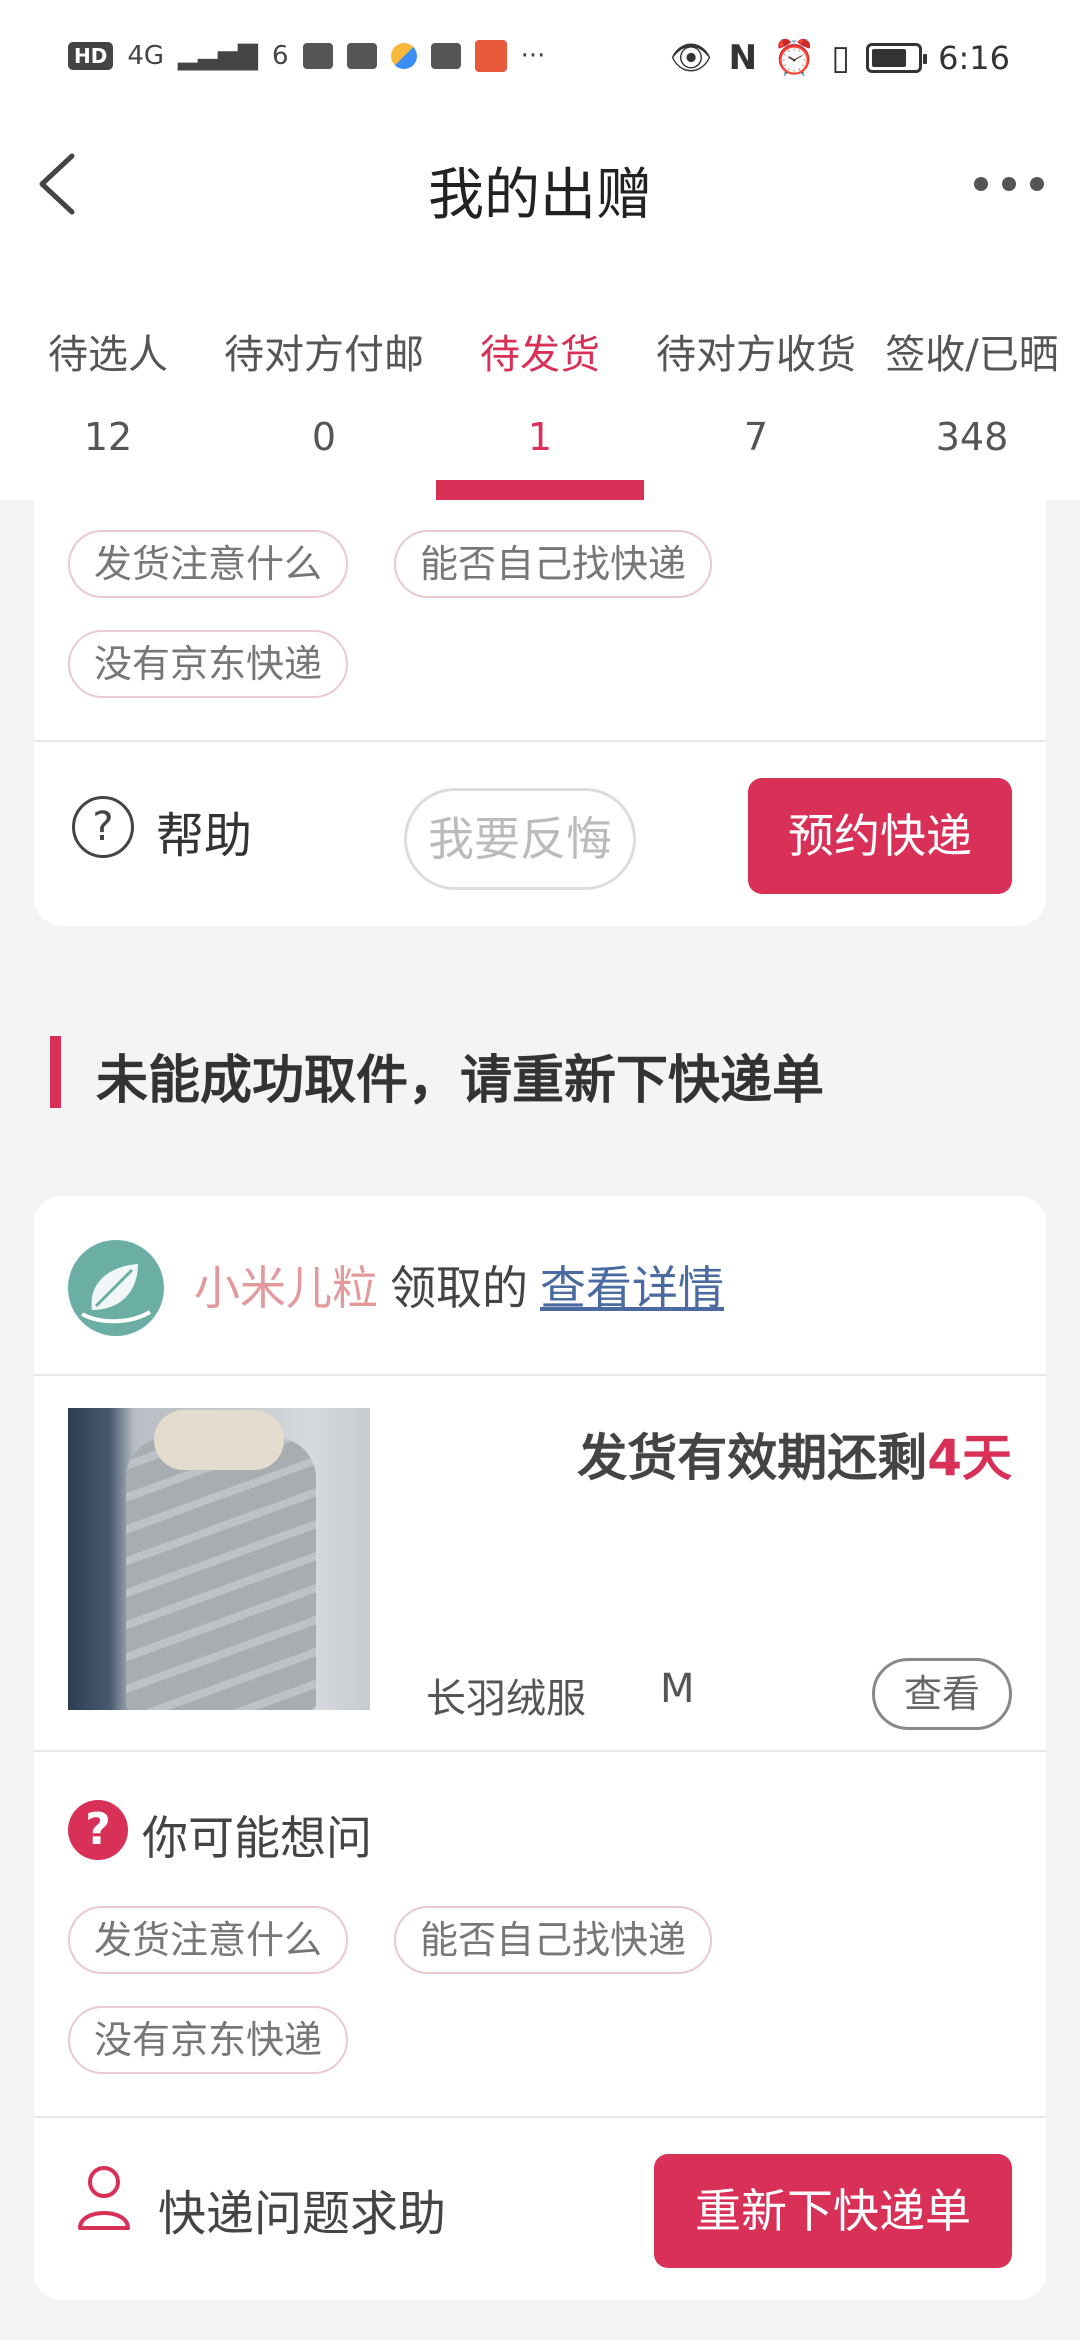  I want to click on tab-count: 348, so click(972, 437).